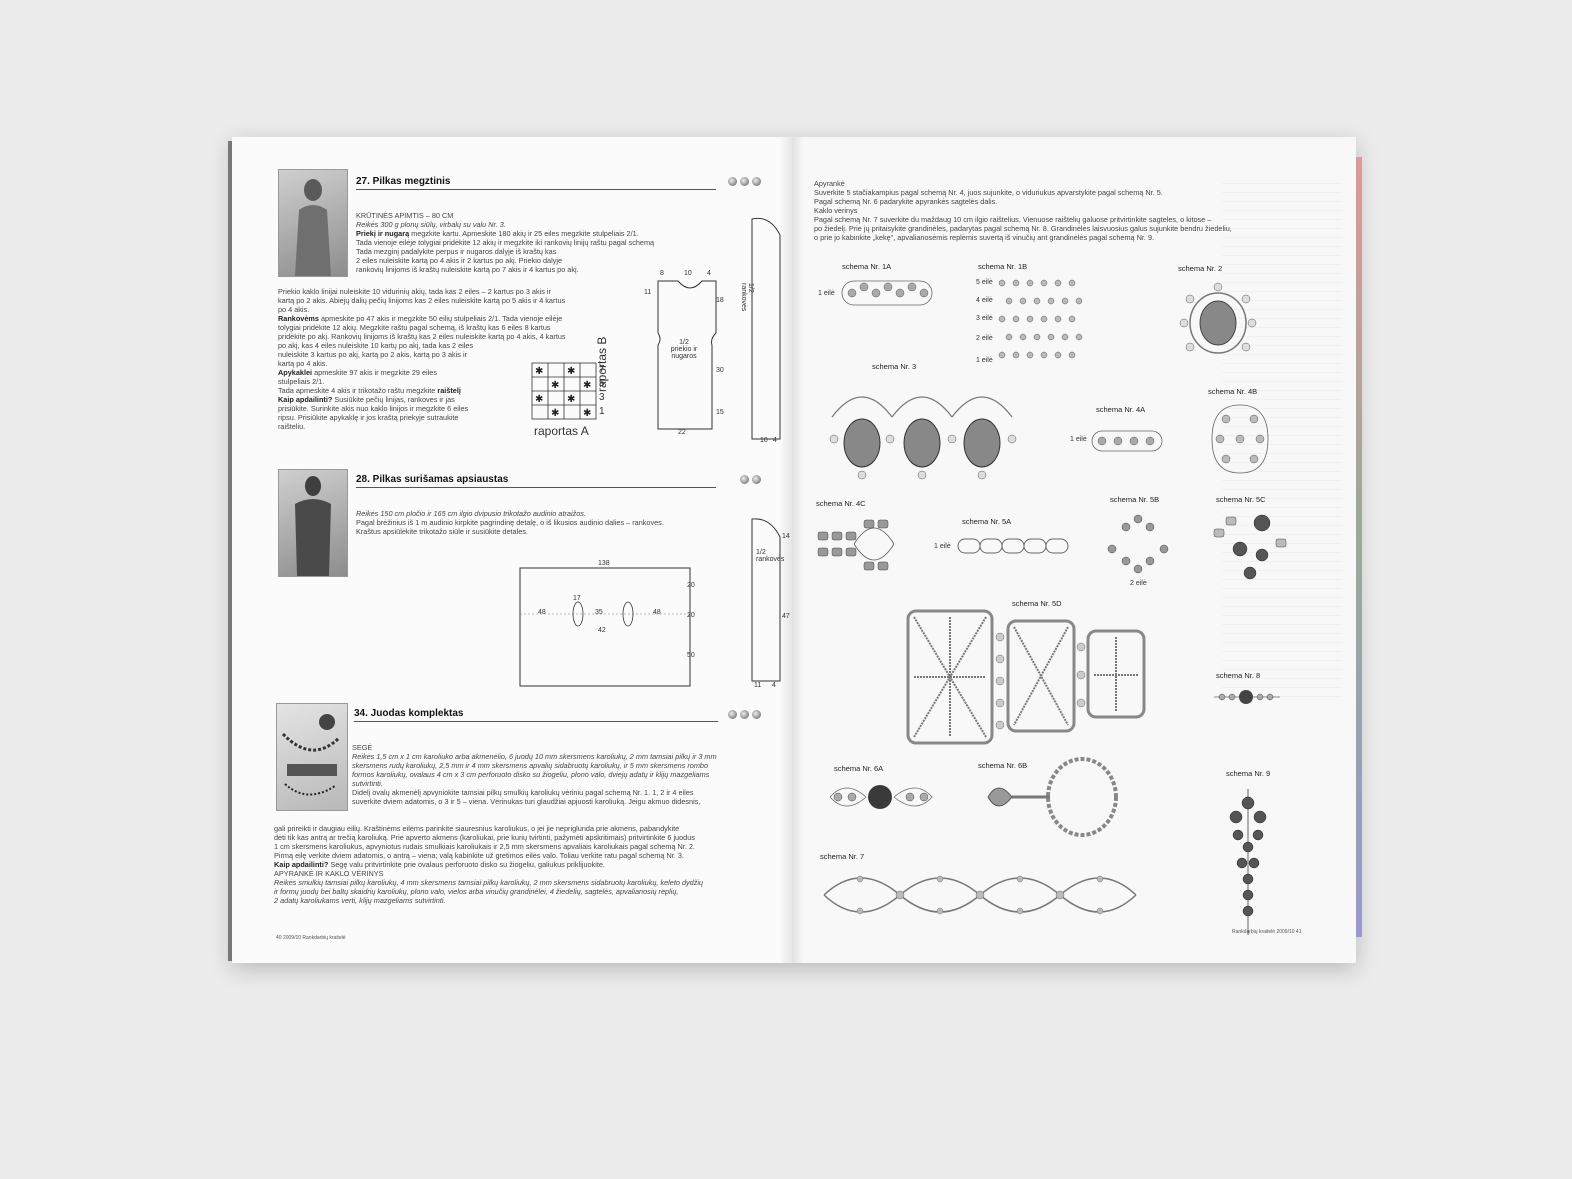 This screenshot has height=1179, width=1572. Describe the element at coordinates (1240, 439) in the screenshot. I see `diagram-schema-4b` at that location.